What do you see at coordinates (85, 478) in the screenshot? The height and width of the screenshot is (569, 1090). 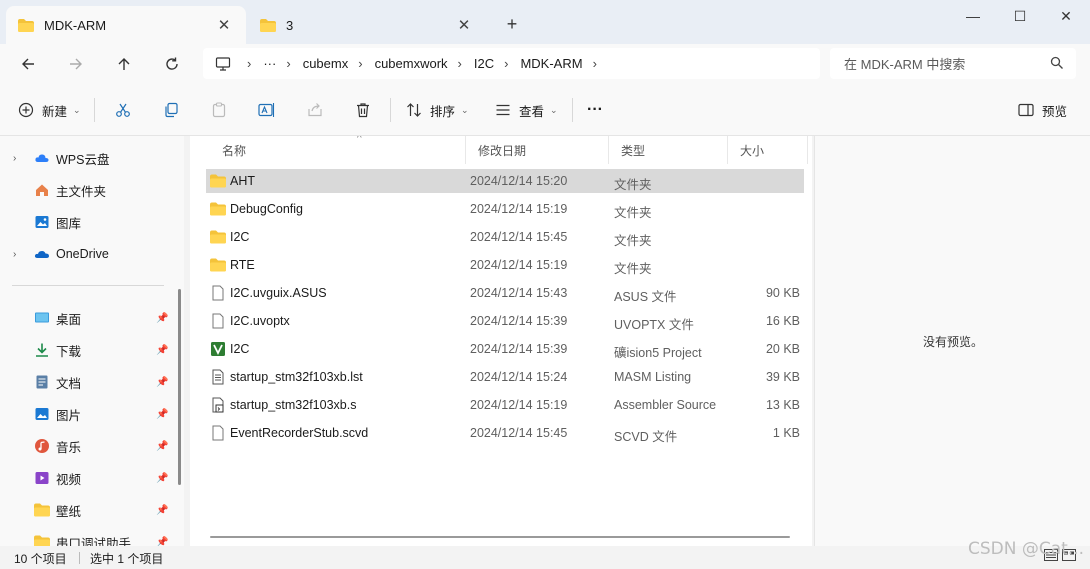 I see `sidebar-item-videos: 视频 📌` at bounding box center [85, 478].